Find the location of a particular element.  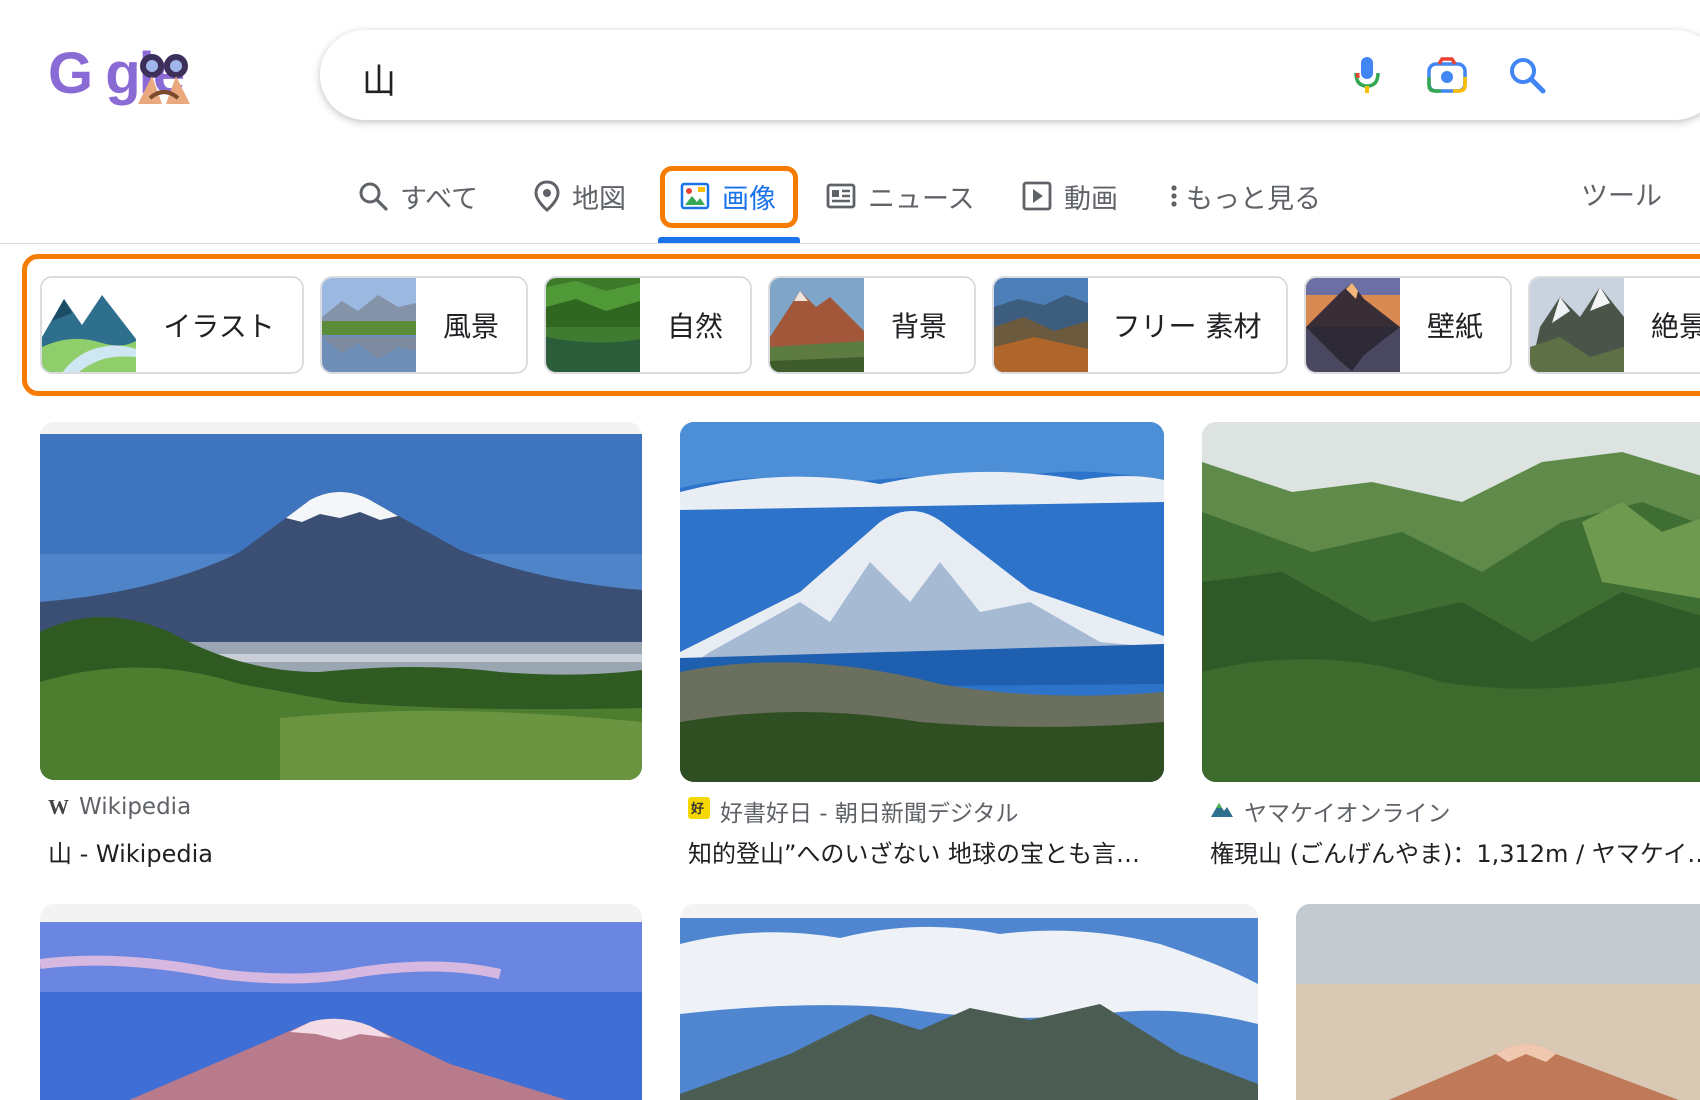

newspaper-icon is located at coordinates (841, 196).